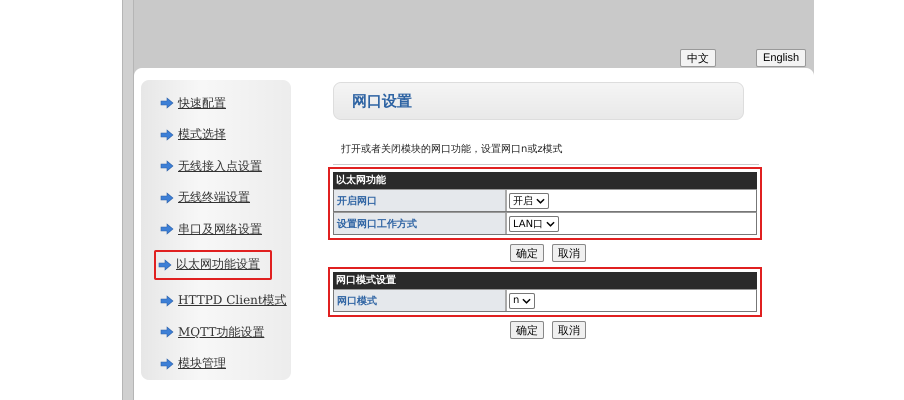  What do you see at coordinates (202, 363) in the screenshot?
I see `sidebar-link: 模块管理` at bounding box center [202, 363].